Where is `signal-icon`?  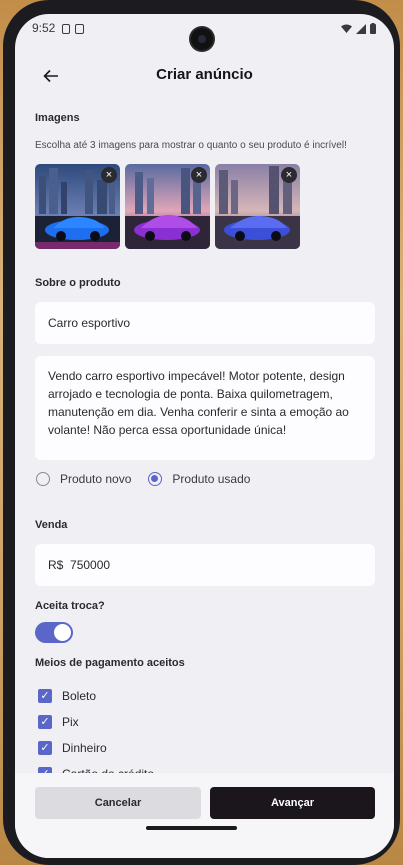
signal-icon is located at coordinates (361, 28).